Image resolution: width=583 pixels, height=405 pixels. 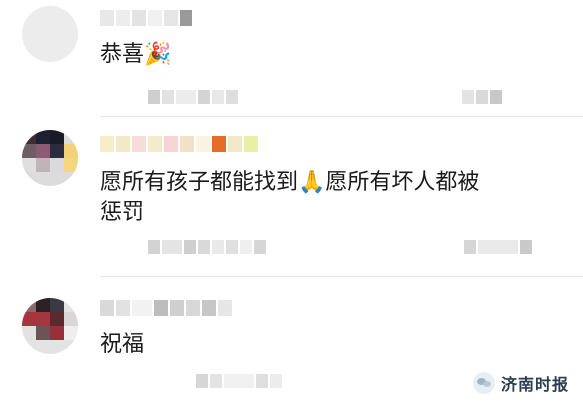 I want to click on comment-text: 恭喜, so click(x=122, y=54).